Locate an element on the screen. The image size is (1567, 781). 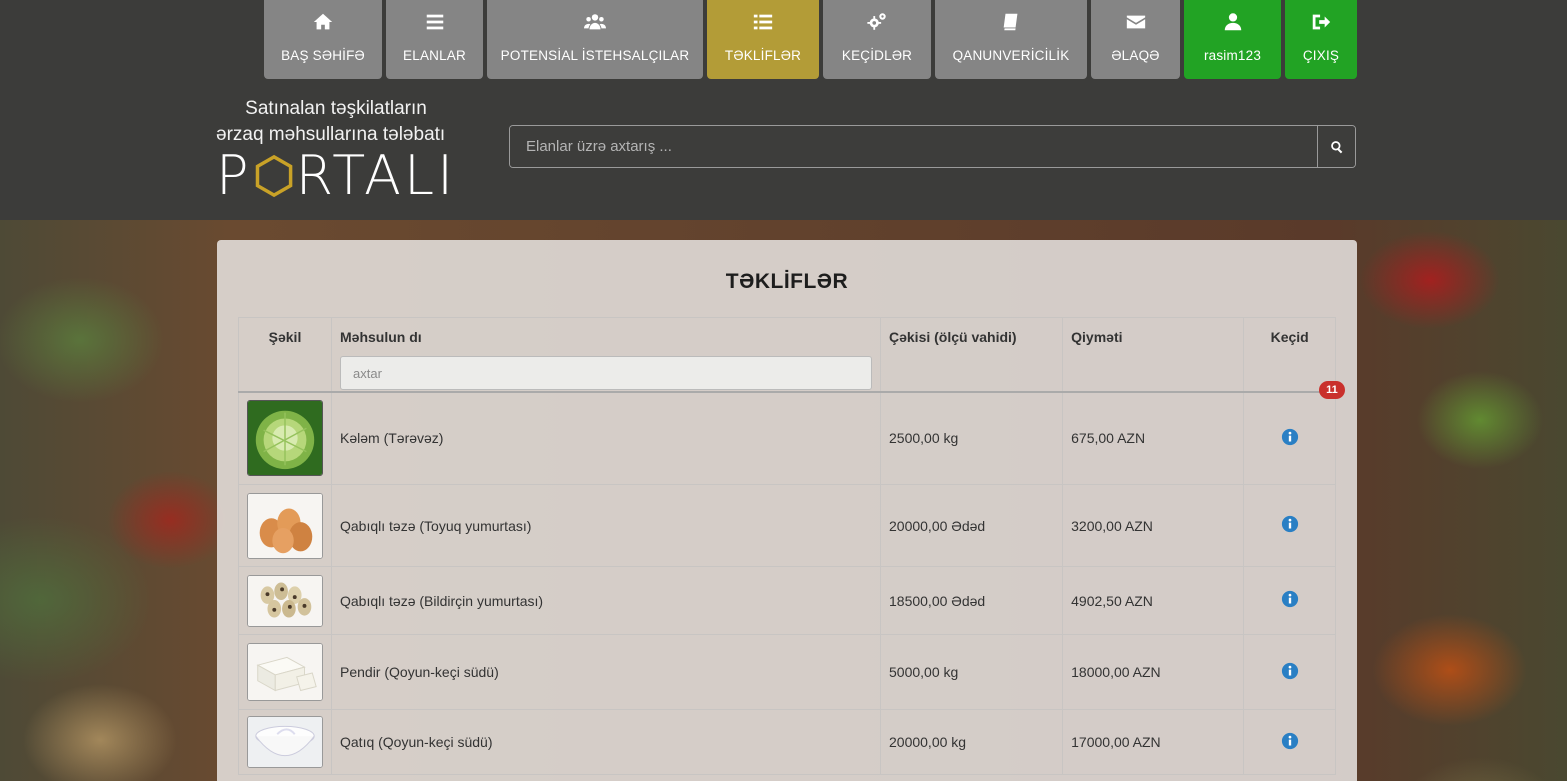
count-badge: 11 is located at coordinates (1332, 390).